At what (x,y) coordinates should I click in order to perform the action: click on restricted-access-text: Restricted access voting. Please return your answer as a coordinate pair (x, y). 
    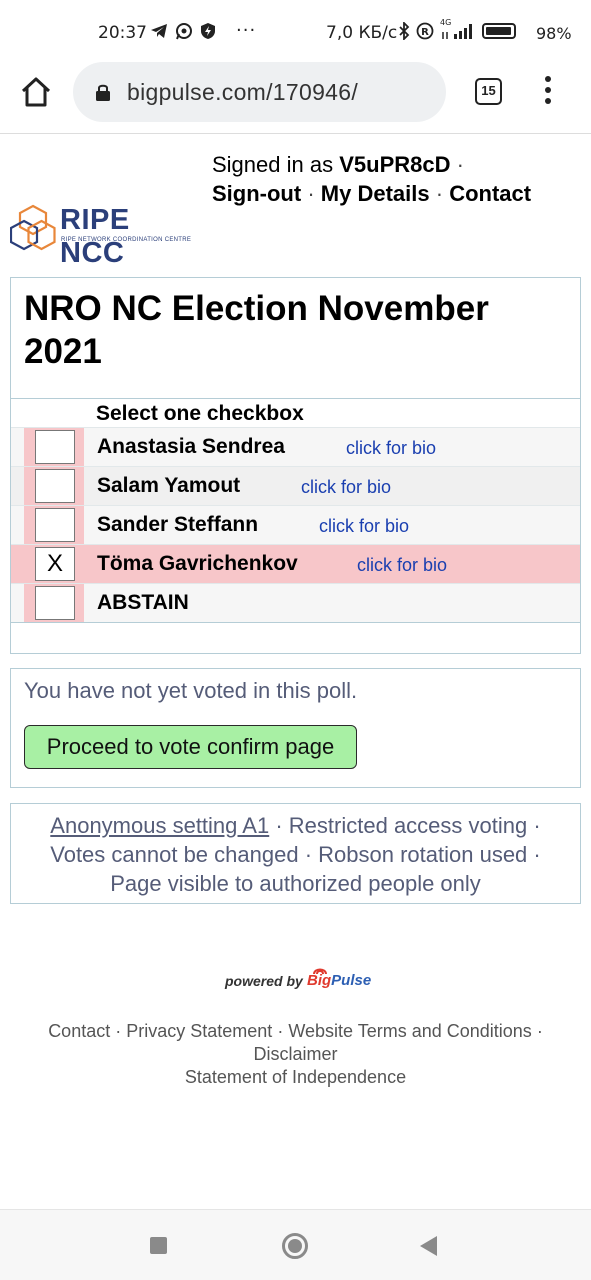
    Looking at the image, I should click on (408, 825).